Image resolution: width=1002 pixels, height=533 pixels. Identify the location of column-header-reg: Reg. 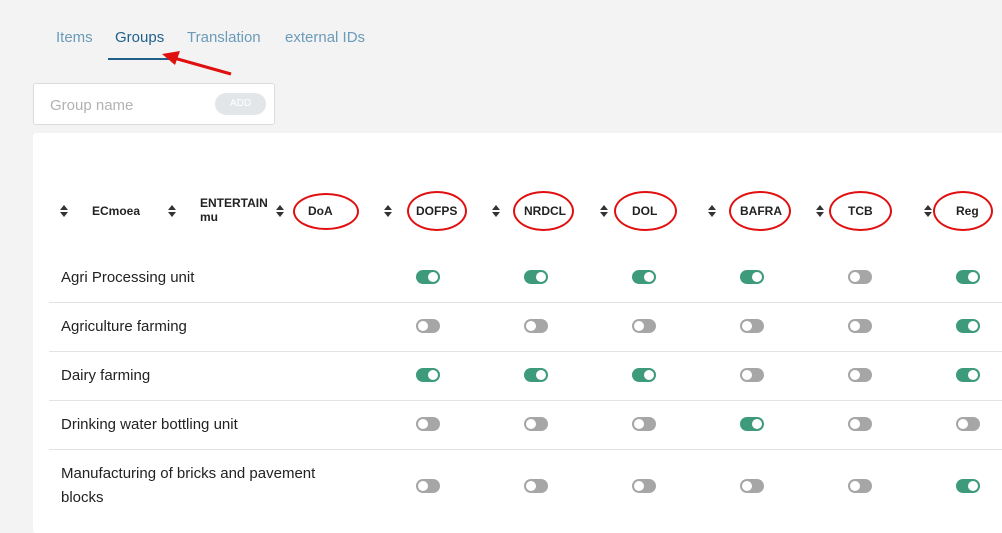
(967, 211).